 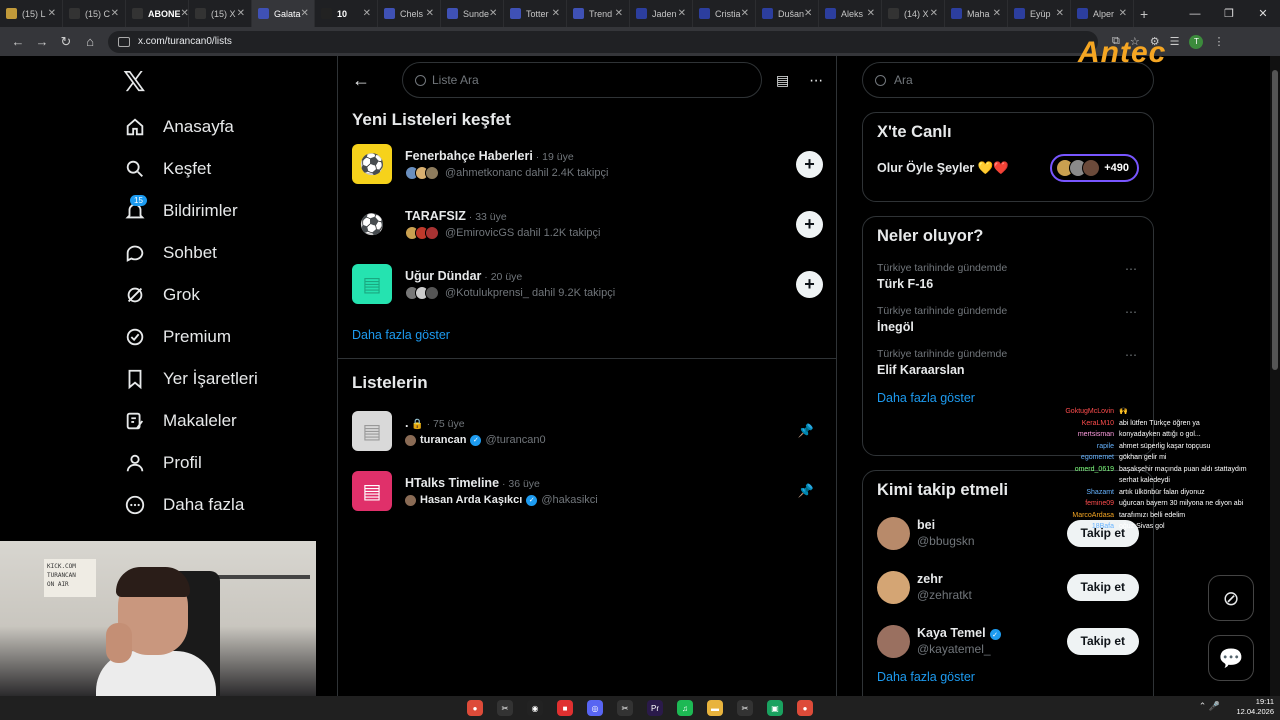 I want to click on minimize-icon: —, so click(x=1195, y=14).